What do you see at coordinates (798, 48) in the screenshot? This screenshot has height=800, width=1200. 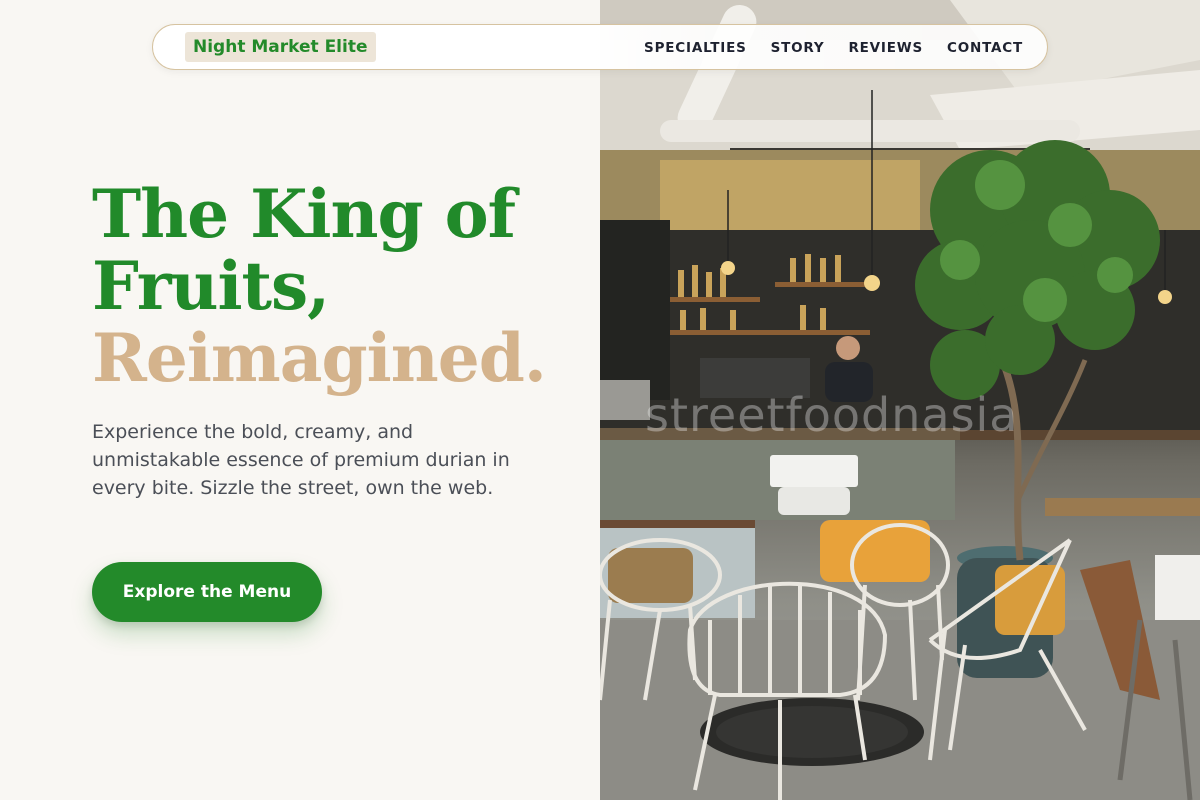 I see `nav-link-story: STORY` at bounding box center [798, 48].